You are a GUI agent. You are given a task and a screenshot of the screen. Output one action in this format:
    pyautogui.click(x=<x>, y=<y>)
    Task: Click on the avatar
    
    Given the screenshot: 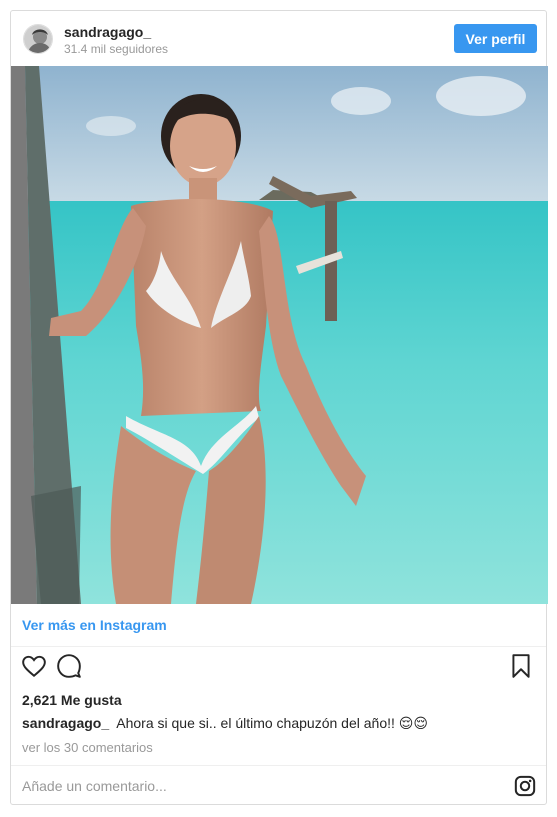 What is the action you would take?
    pyautogui.click(x=38, y=39)
    